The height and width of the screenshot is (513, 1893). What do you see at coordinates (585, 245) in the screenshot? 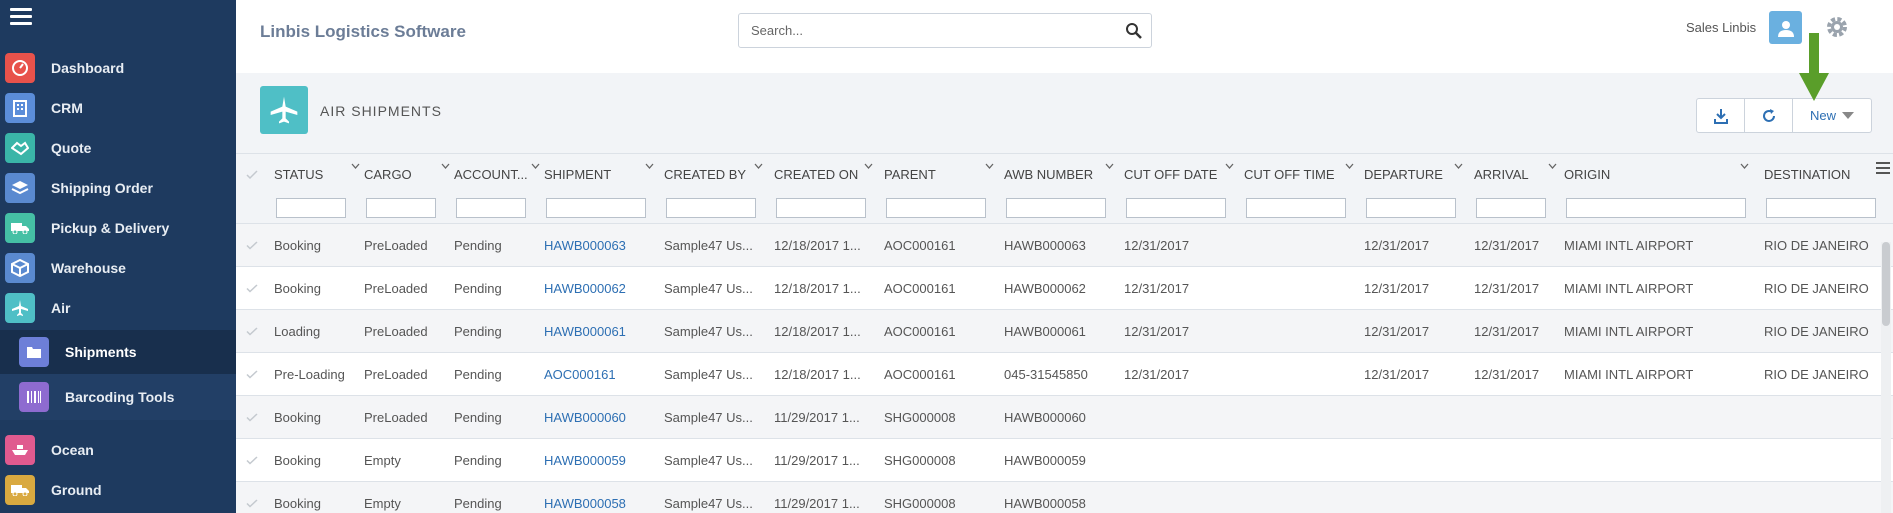
I see `shipment-link: HAWB000063` at bounding box center [585, 245].